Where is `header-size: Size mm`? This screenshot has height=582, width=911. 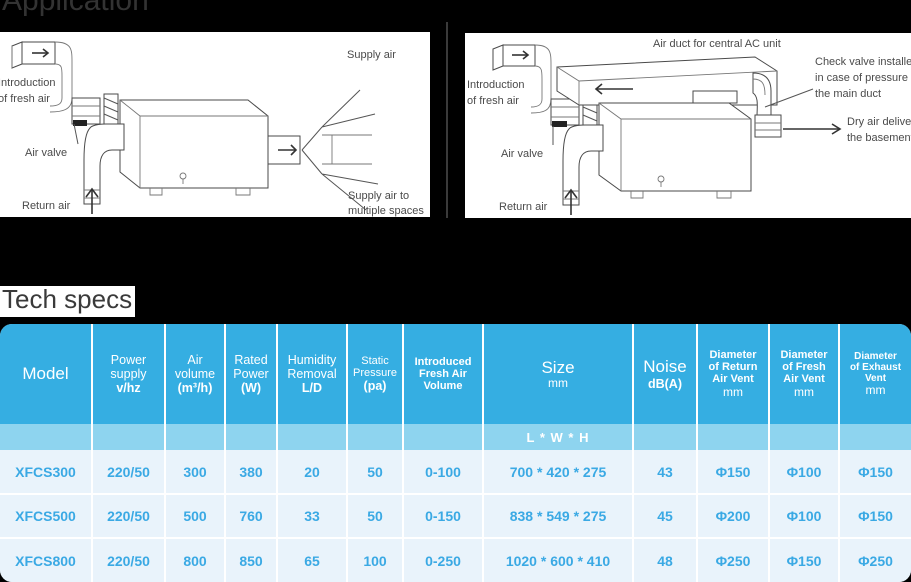 header-size: Size mm is located at coordinates (558, 374).